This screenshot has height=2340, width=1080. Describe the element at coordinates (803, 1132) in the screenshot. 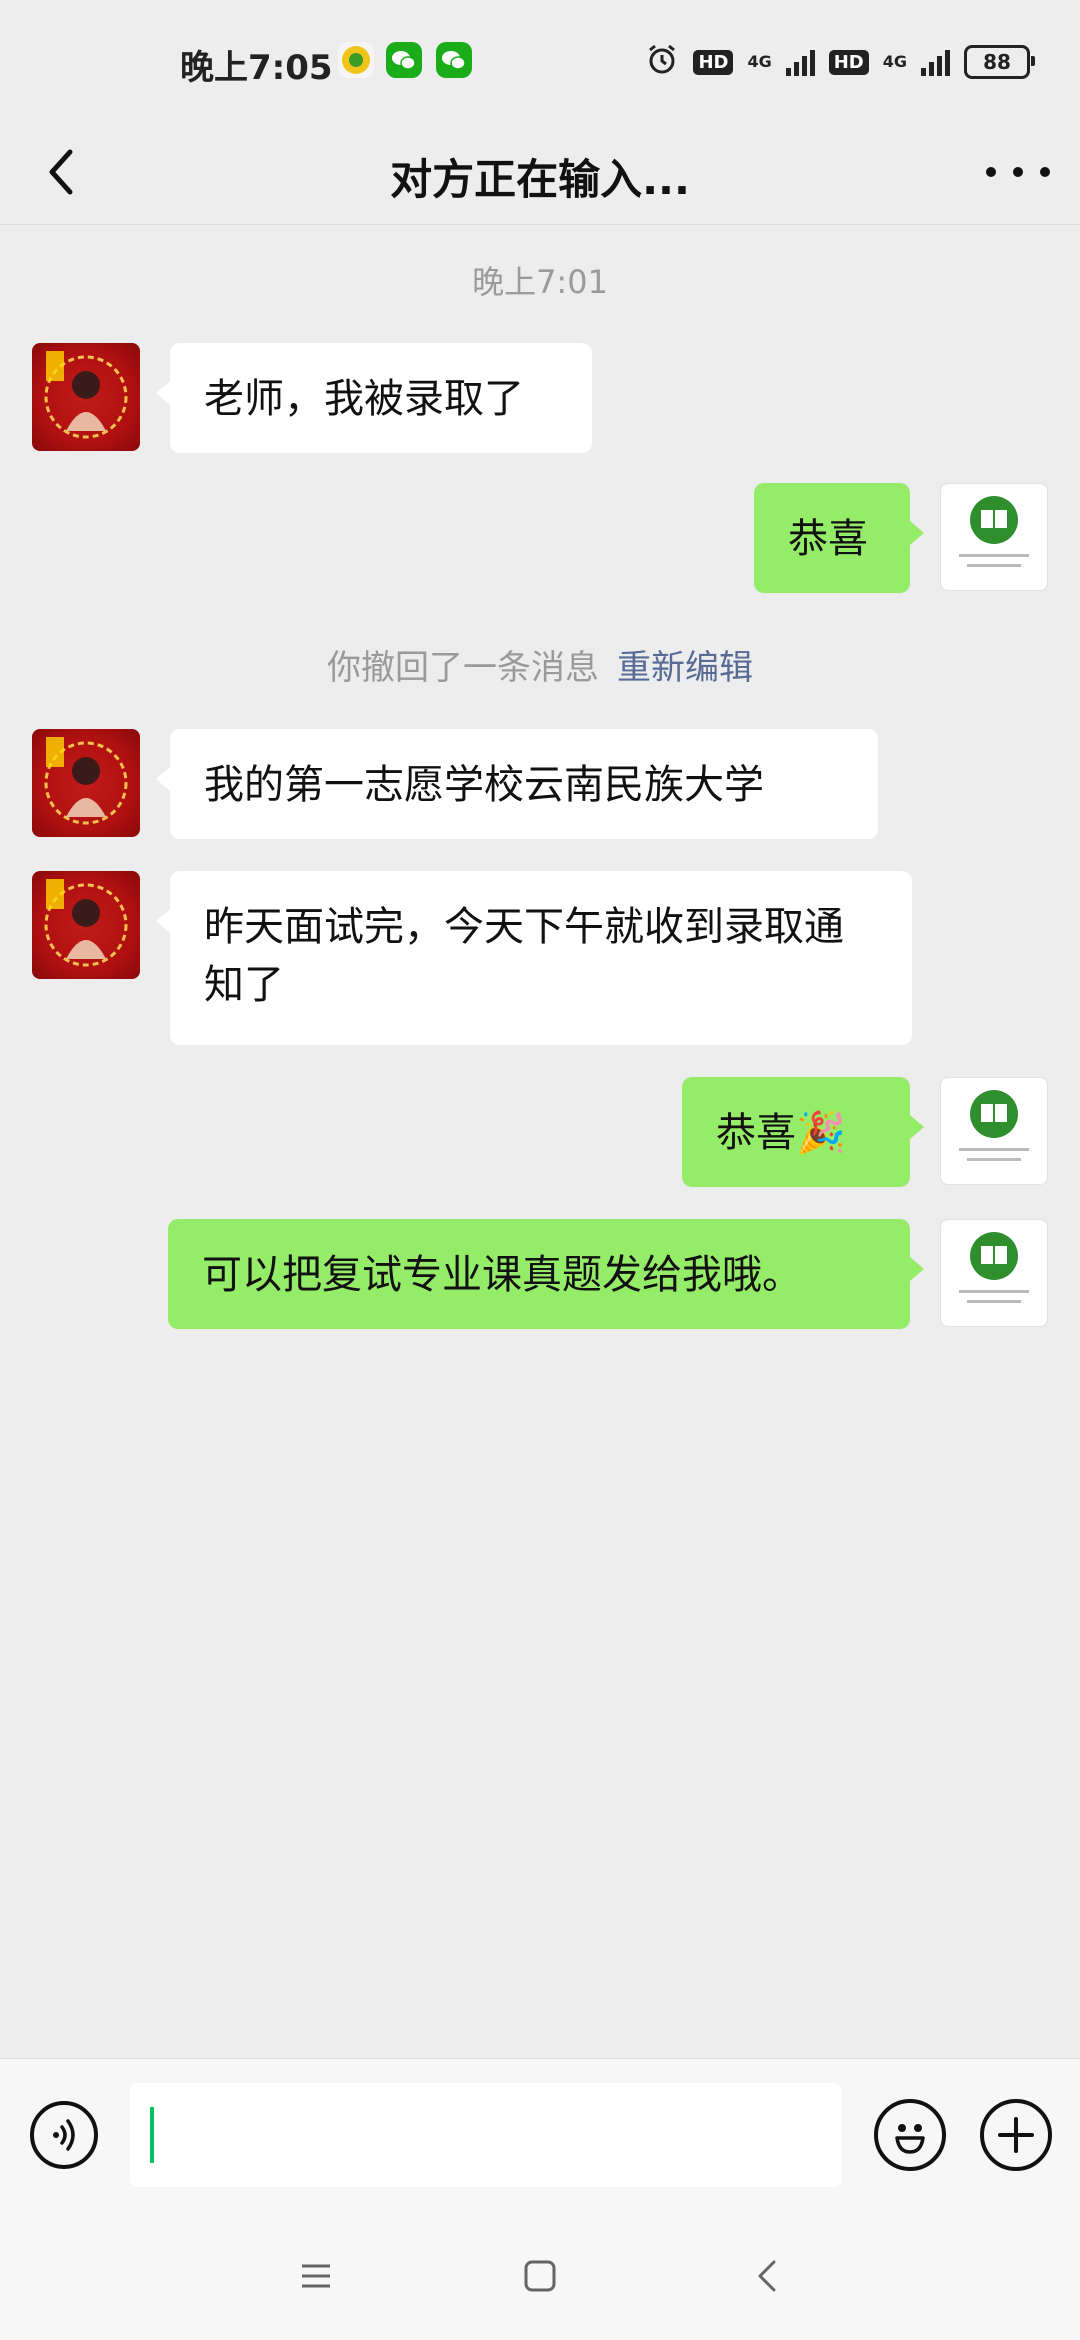

I see `message-bubble: 恭喜🎉` at that location.